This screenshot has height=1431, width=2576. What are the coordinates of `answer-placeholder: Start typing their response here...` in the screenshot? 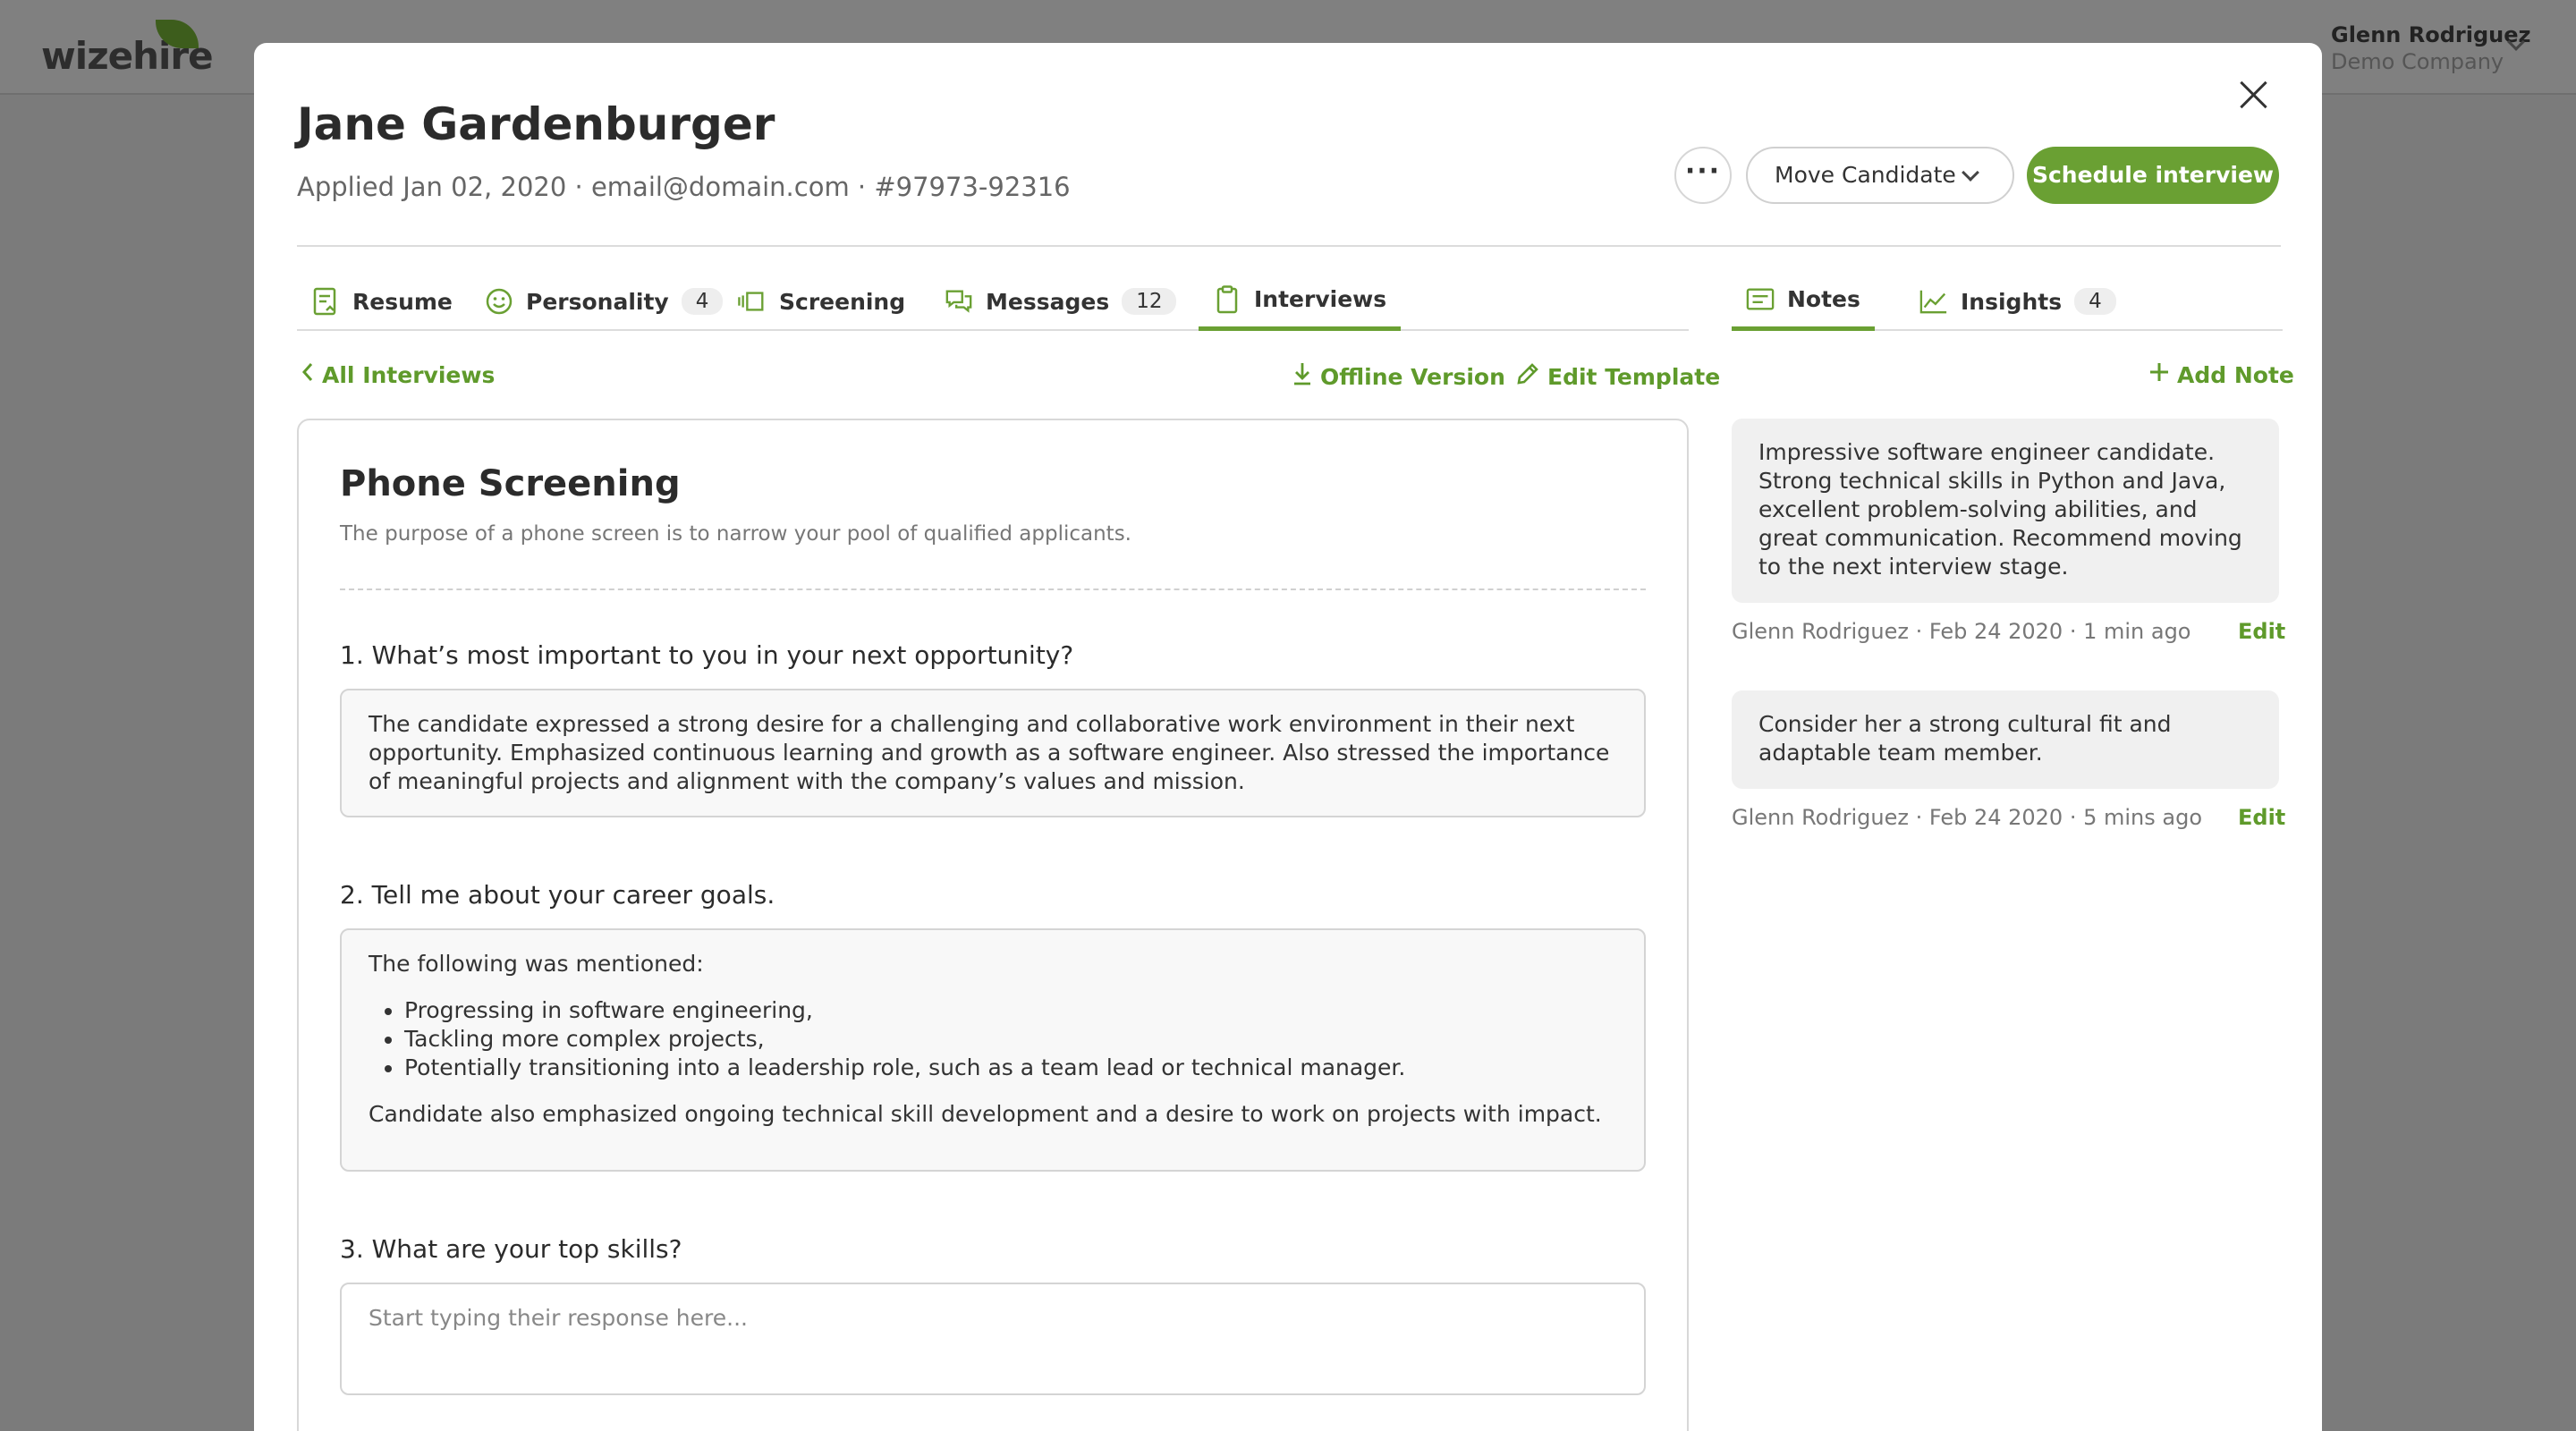 It's located at (558, 1318).